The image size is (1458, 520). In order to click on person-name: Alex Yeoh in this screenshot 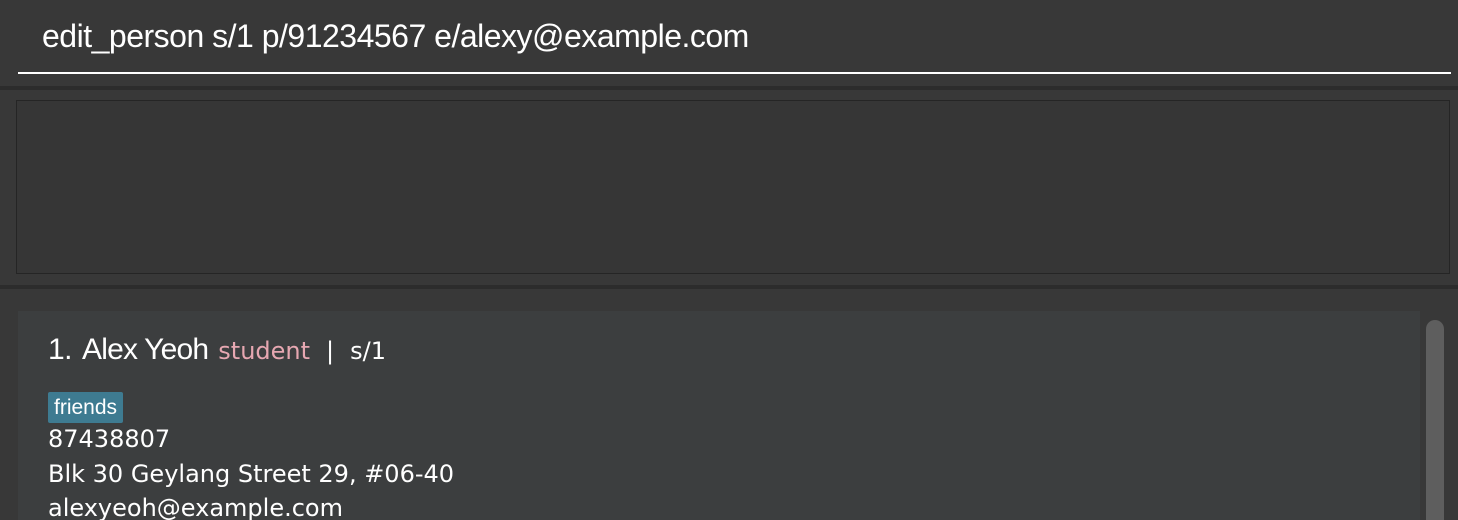, I will do `click(145, 349)`.